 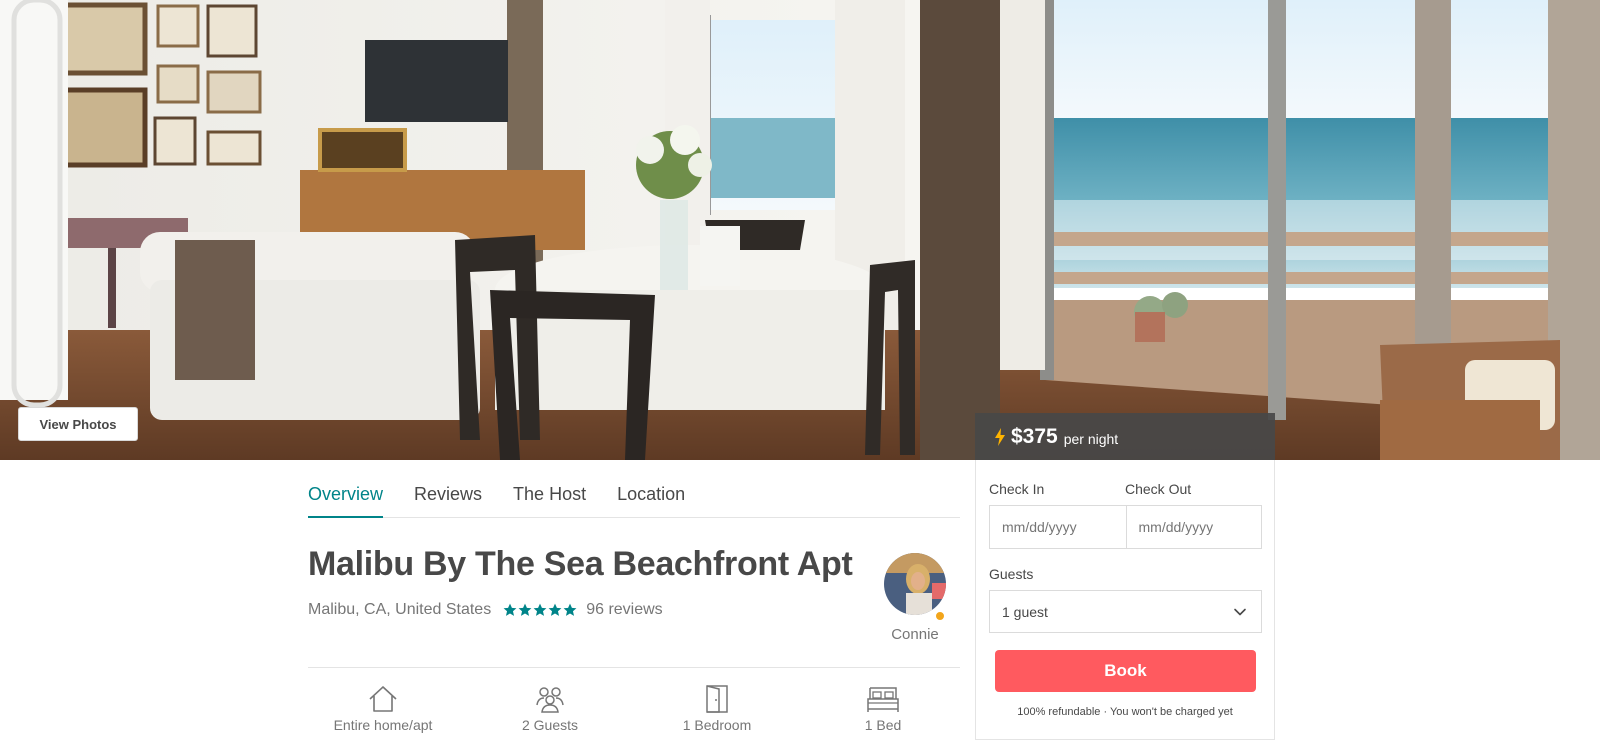 What do you see at coordinates (1091, 438) in the screenshot?
I see `per-night-label: per night` at bounding box center [1091, 438].